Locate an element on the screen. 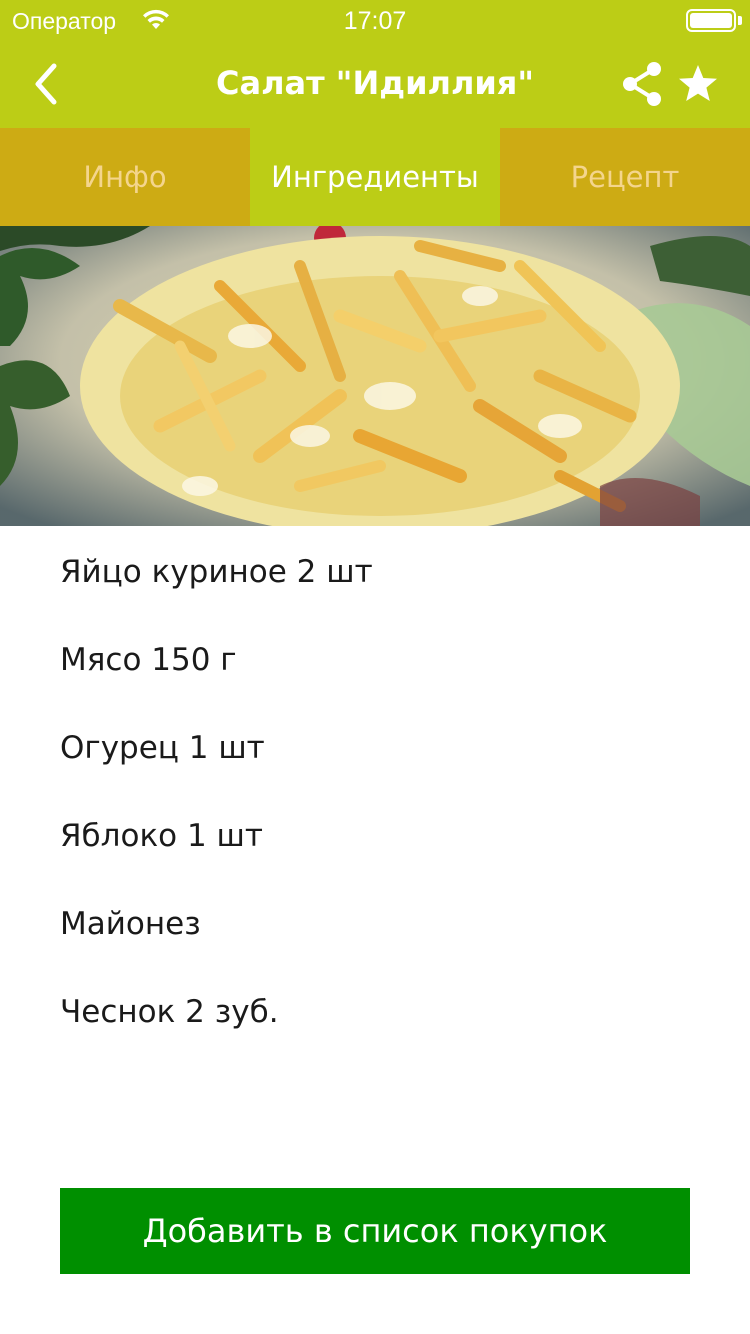  ingredient-item: Майонез is located at coordinates (130, 924).